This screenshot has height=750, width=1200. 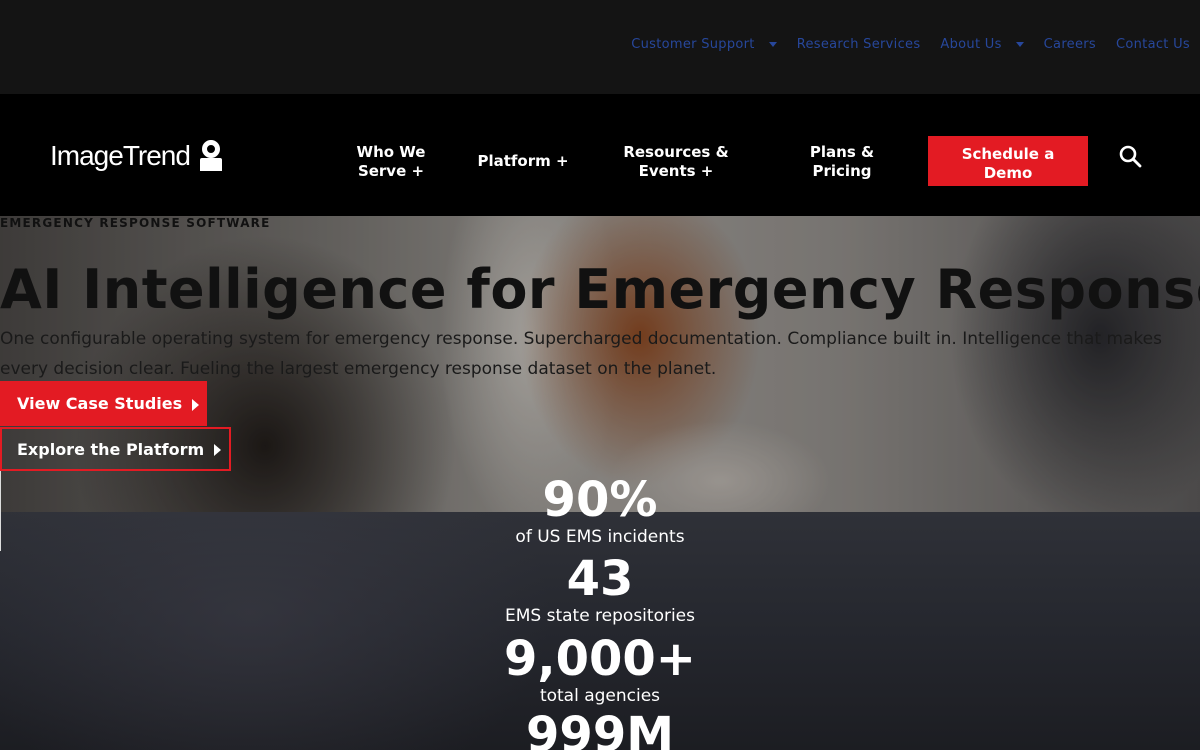 I want to click on nav-item-label-line2: Pricing, so click(x=842, y=171).